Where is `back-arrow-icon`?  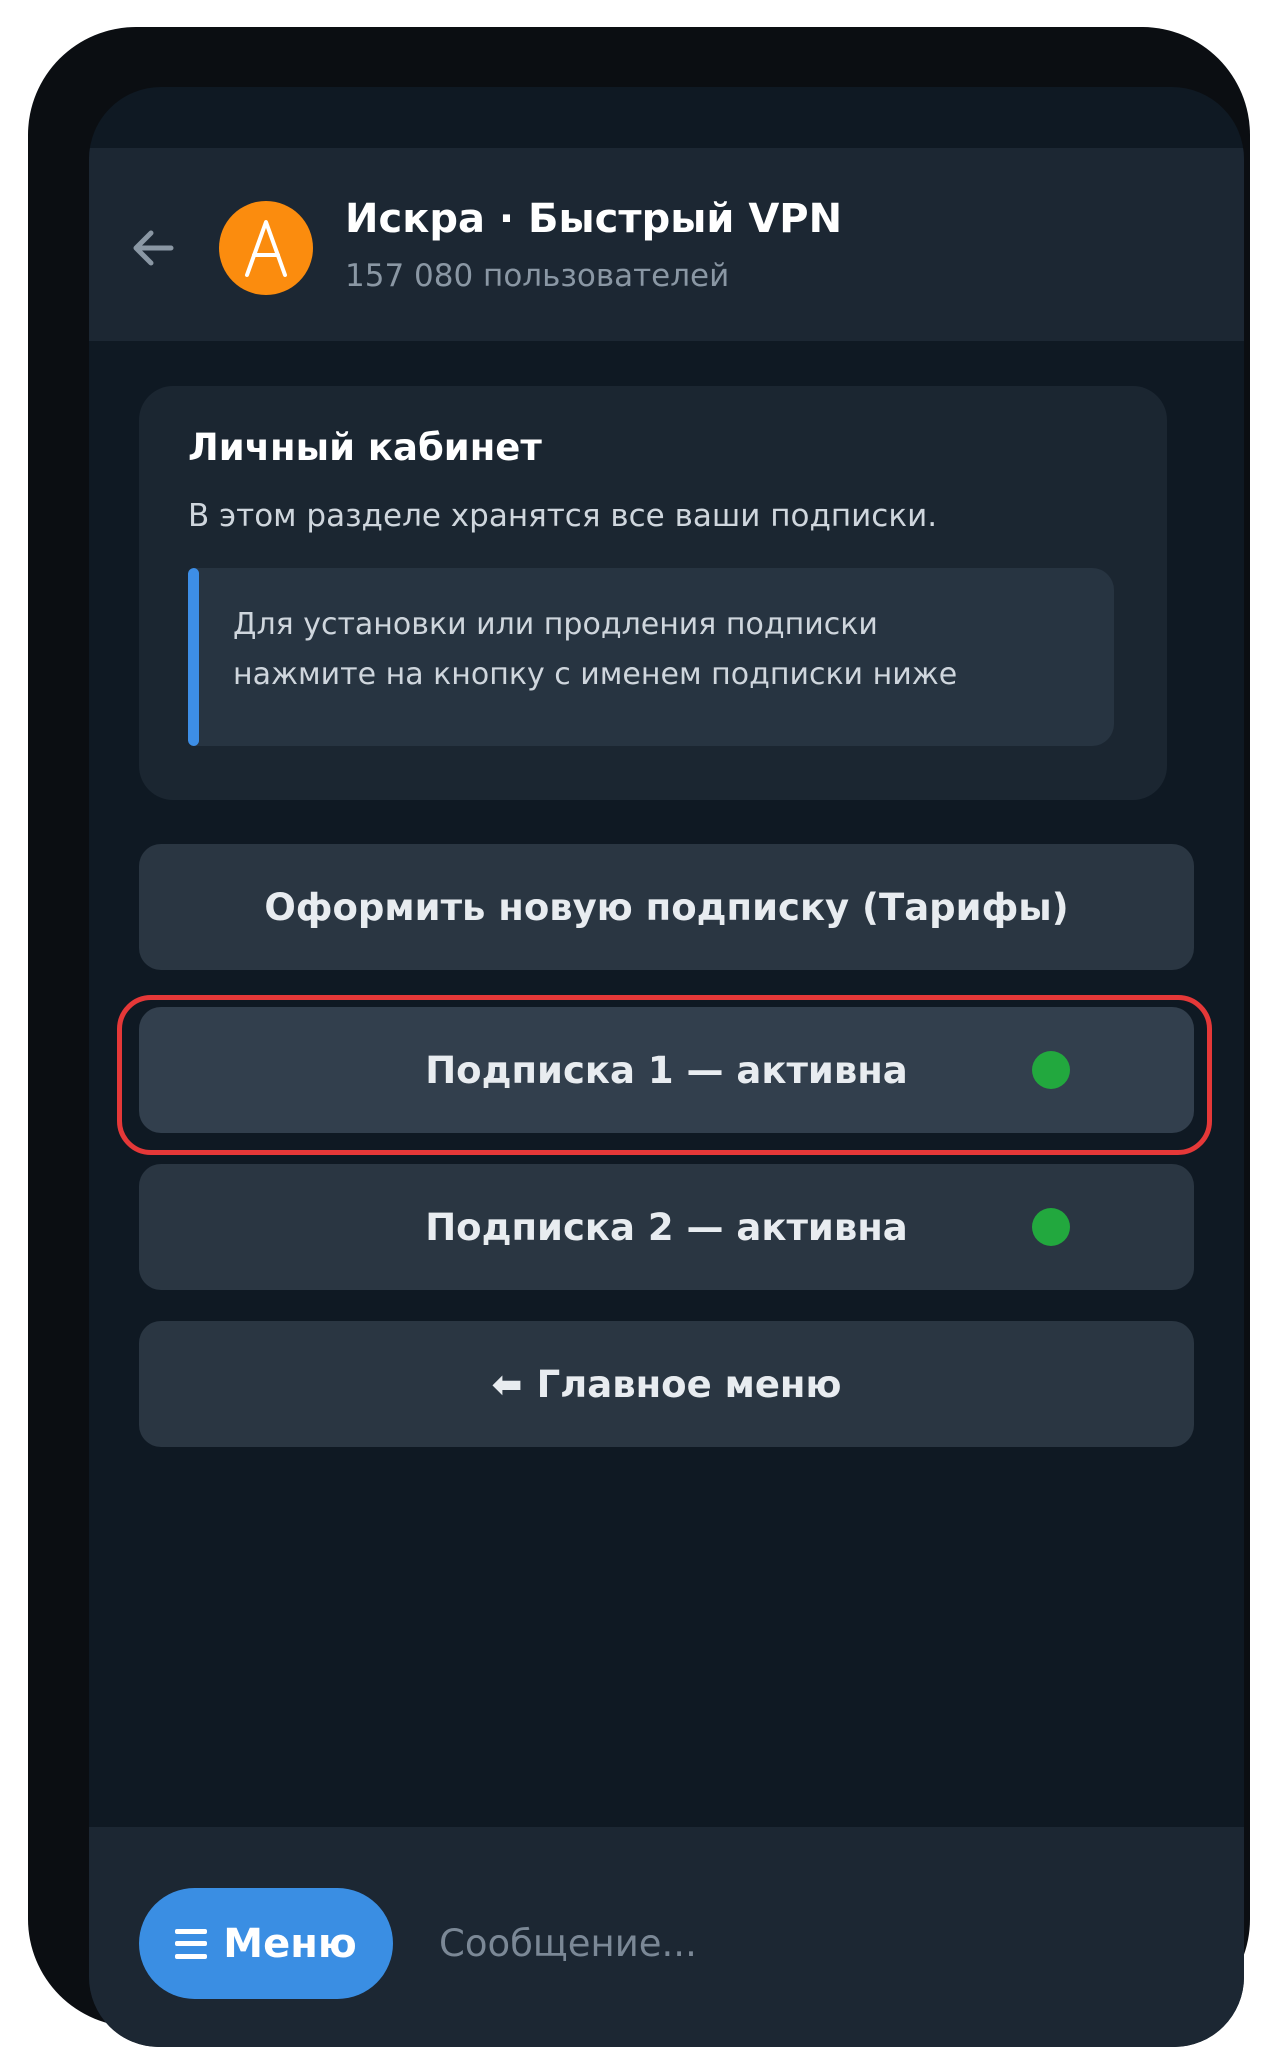 back-arrow-icon is located at coordinates (153, 248).